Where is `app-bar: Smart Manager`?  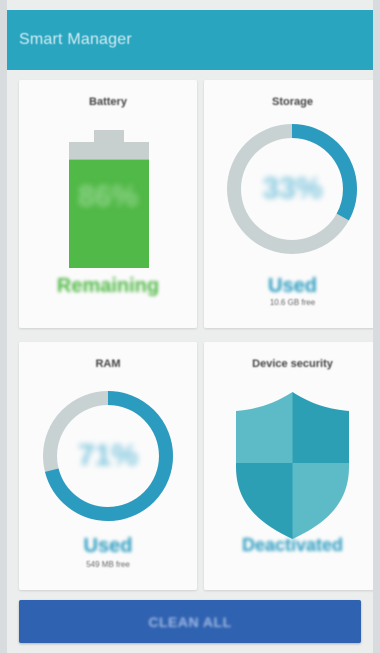
app-bar: Smart Manager is located at coordinates (190, 40).